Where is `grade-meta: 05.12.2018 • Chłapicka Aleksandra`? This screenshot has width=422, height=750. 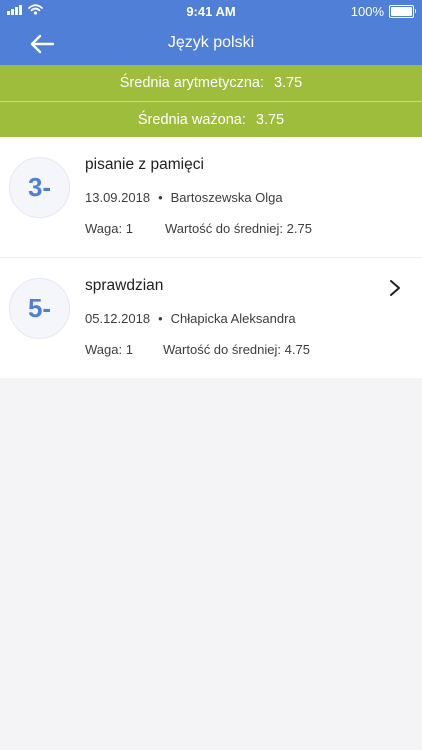
grade-meta: 05.12.2018 • Chłapicka Aleksandra is located at coordinates (190, 318).